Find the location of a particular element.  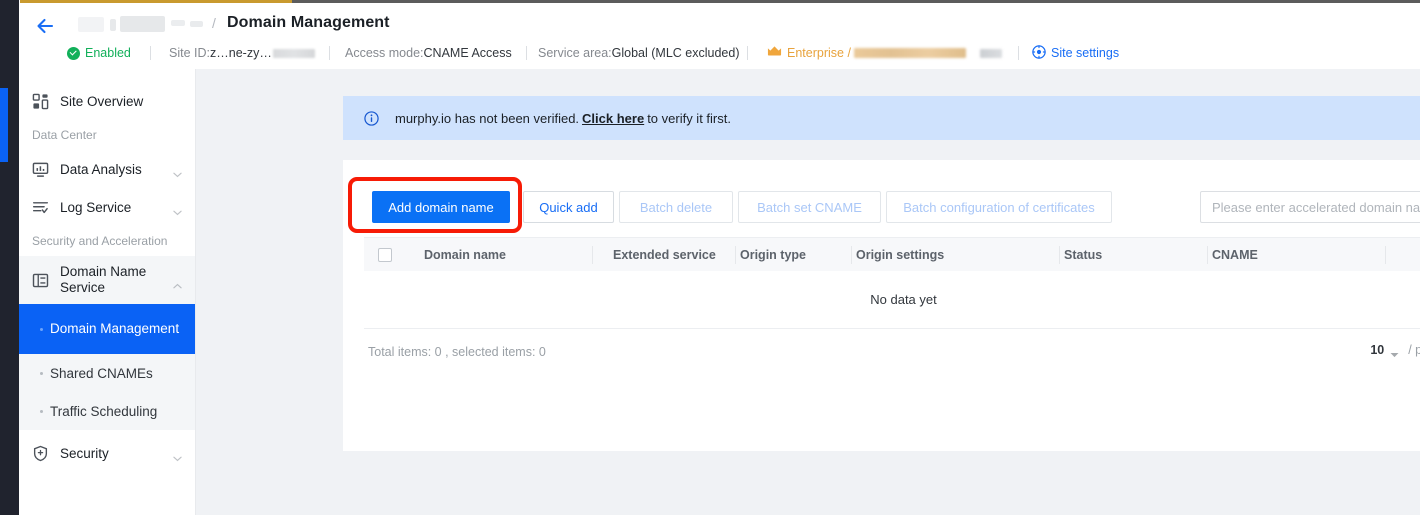

sidebar-item-domain-name-service: Domain Name Service is located at coordinates (107, 280).